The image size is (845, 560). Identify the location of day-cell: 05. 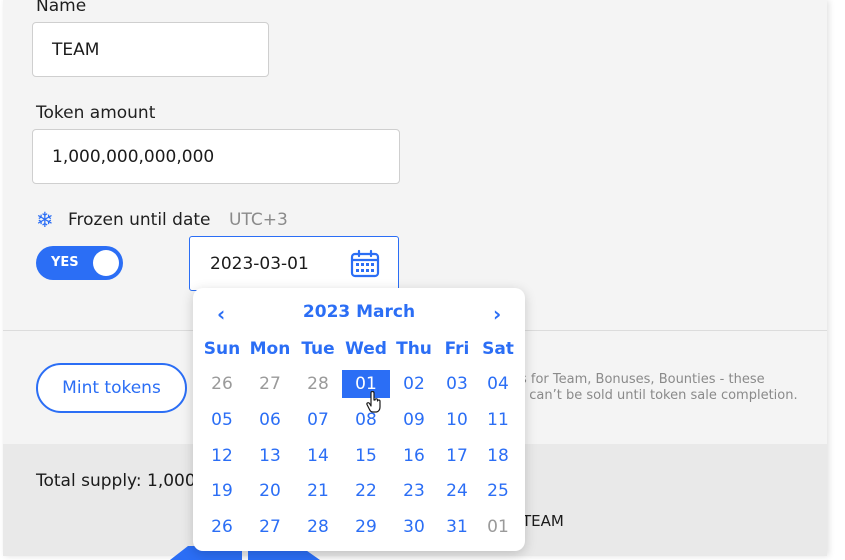
(222, 420).